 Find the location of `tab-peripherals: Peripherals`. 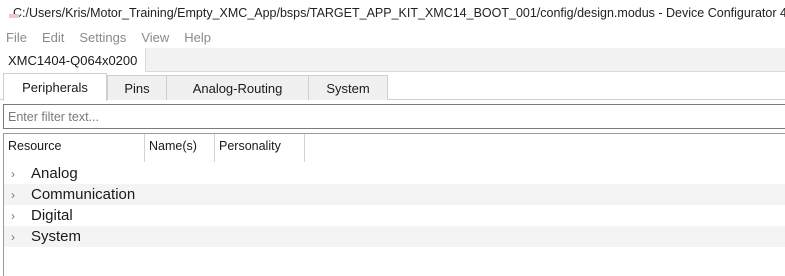

tab-peripherals: Peripherals is located at coordinates (55, 87).